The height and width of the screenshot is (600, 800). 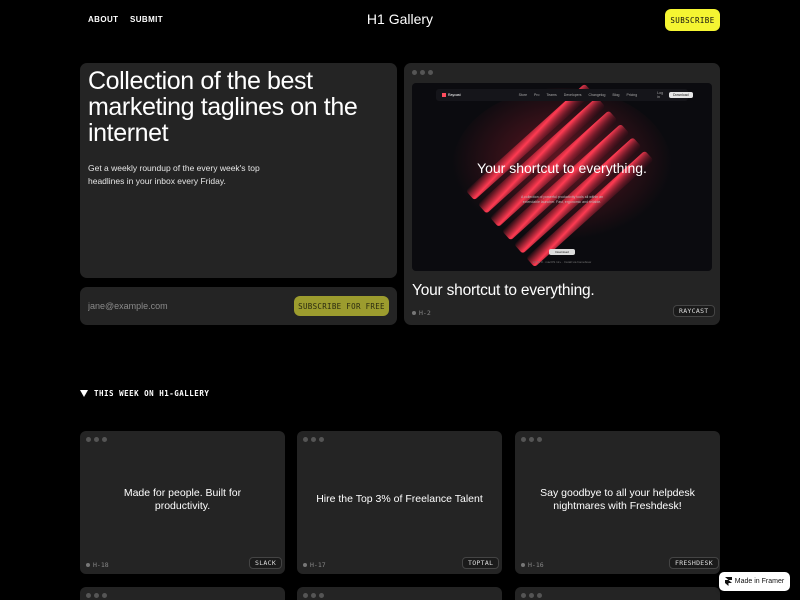 What do you see at coordinates (152, 393) in the screenshot?
I see `section-title: THIS WEEK ON H1-GALLERY` at bounding box center [152, 393].